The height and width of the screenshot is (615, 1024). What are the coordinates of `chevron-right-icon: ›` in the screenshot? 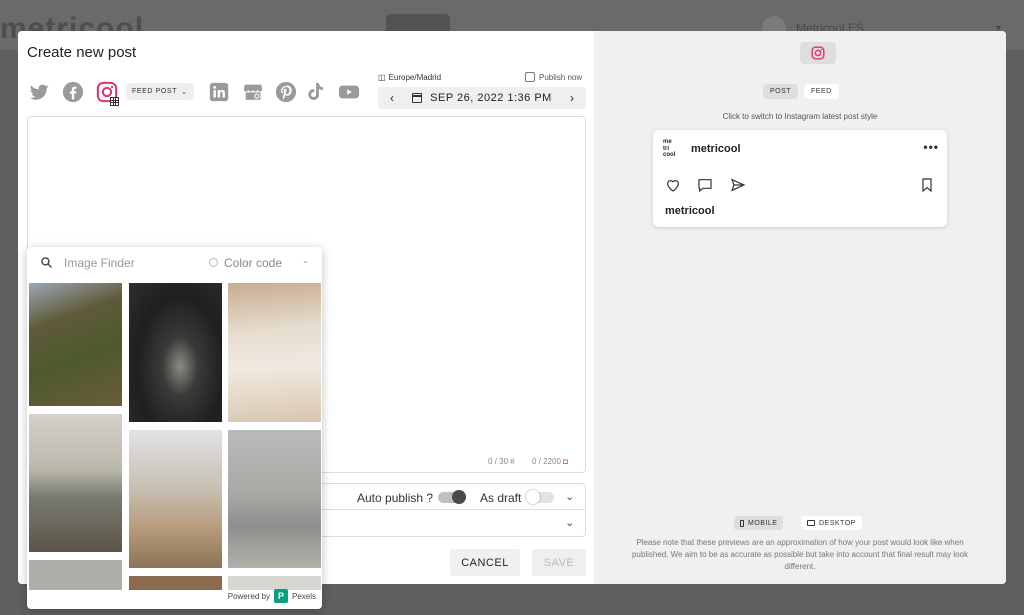 It's located at (572, 98).